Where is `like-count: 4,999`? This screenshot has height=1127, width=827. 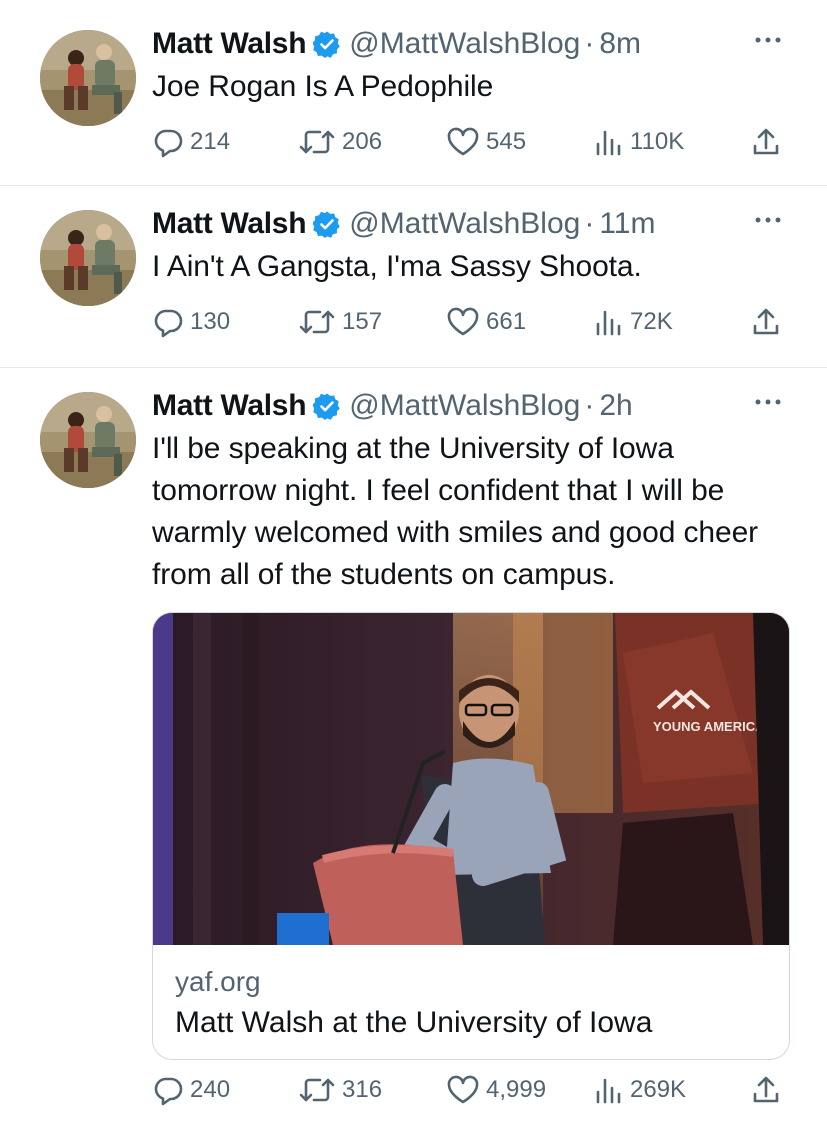 like-count: 4,999 is located at coordinates (516, 1089).